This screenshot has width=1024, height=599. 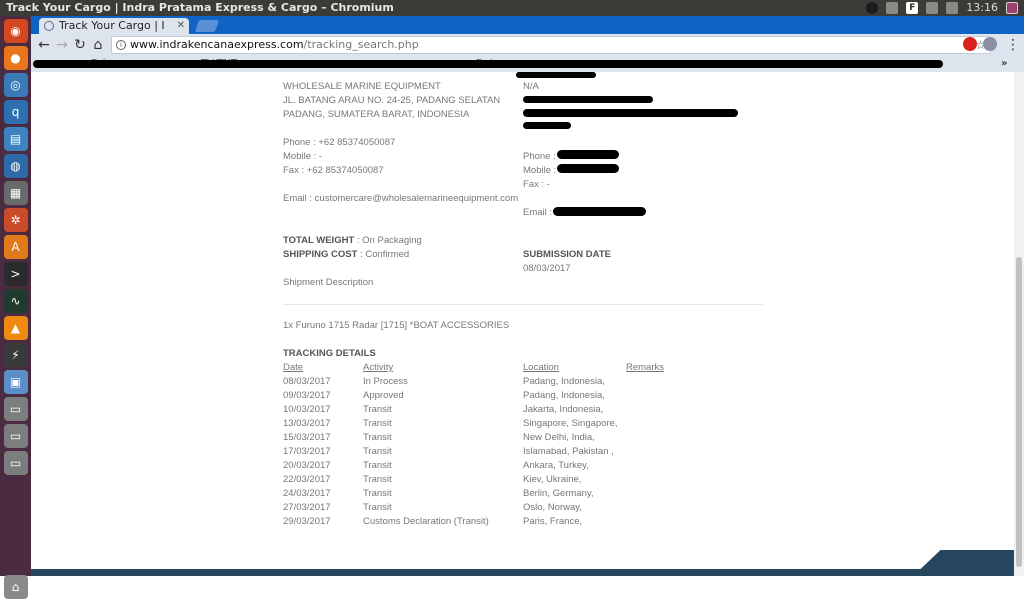 What do you see at coordinates (15, 139) in the screenshot?
I see `files-icon: ▤` at bounding box center [15, 139].